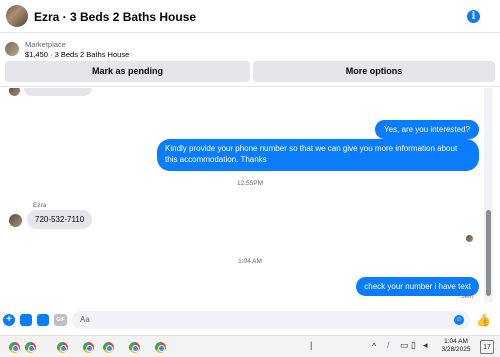 This screenshot has width=500, height=357. Describe the element at coordinates (456, 341) in the screenshot. I see `clock-time: 1:04 AM` at that location.